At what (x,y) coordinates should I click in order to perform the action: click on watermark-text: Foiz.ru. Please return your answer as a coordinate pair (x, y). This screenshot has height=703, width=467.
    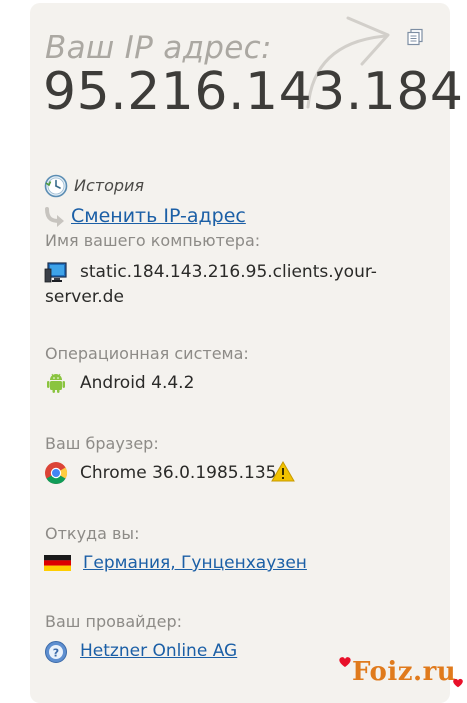
    Looking at the image, I should click on (404, 672).